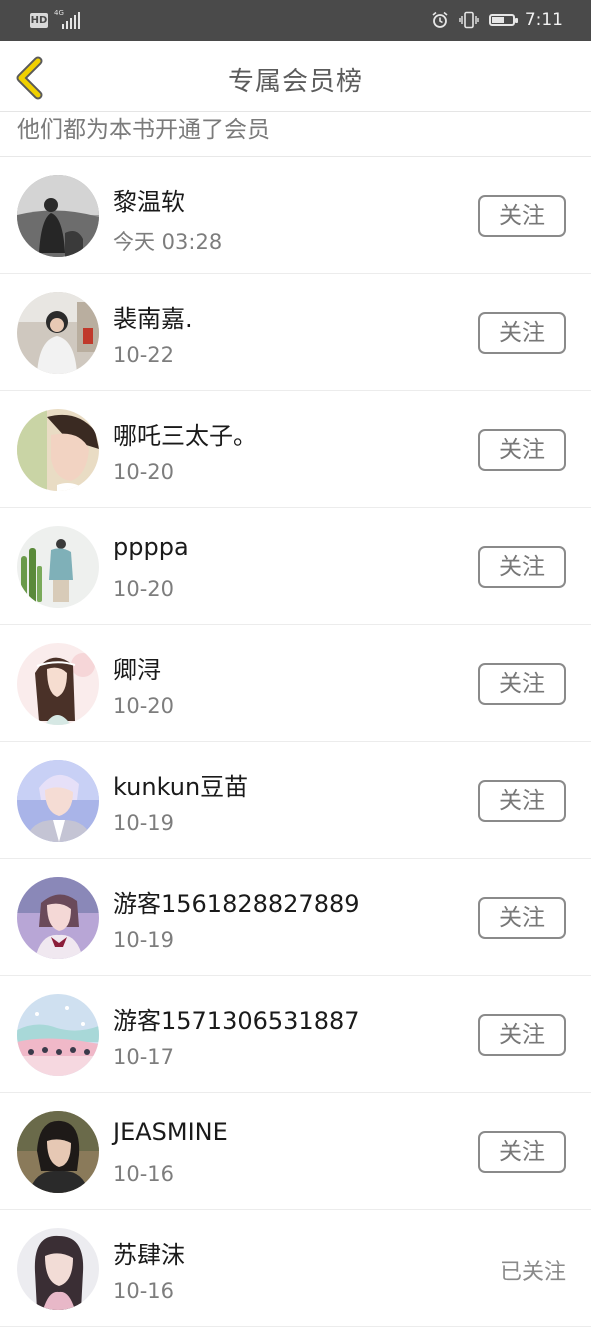  I want to click on member-time: 10-22, so click(144, 355).